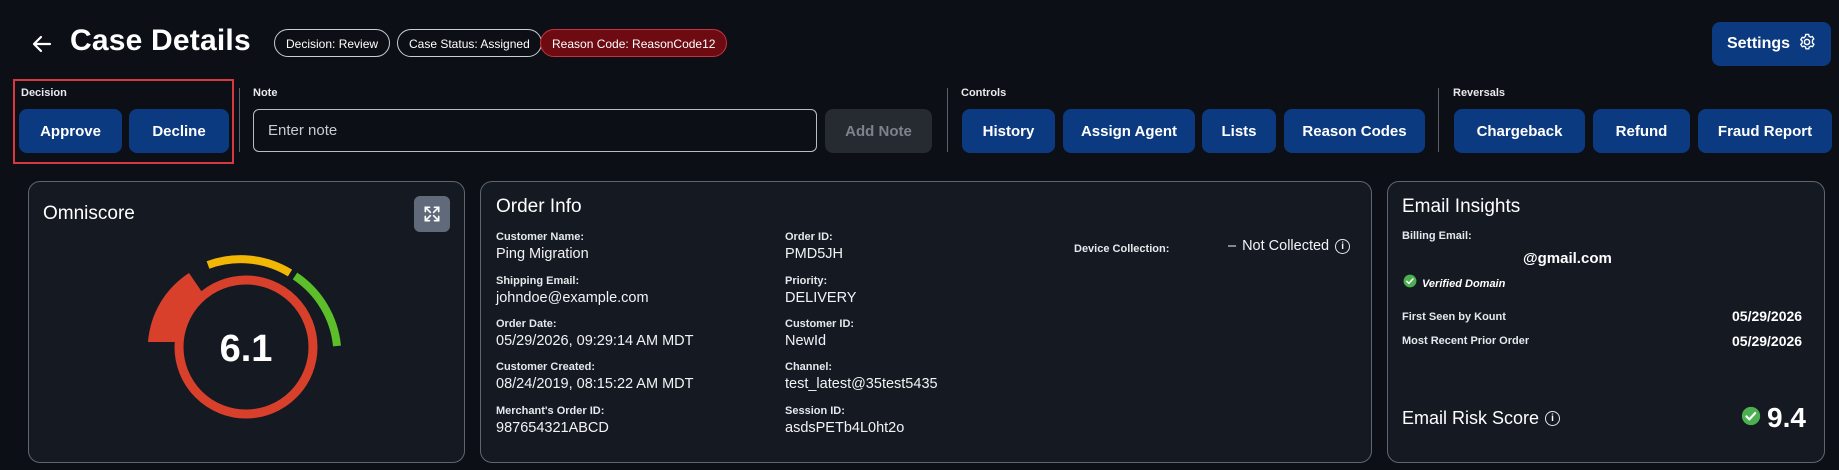 The width and height of the screenshot is (1839, 470). I want to click on expand-icon, so click(432, 214).